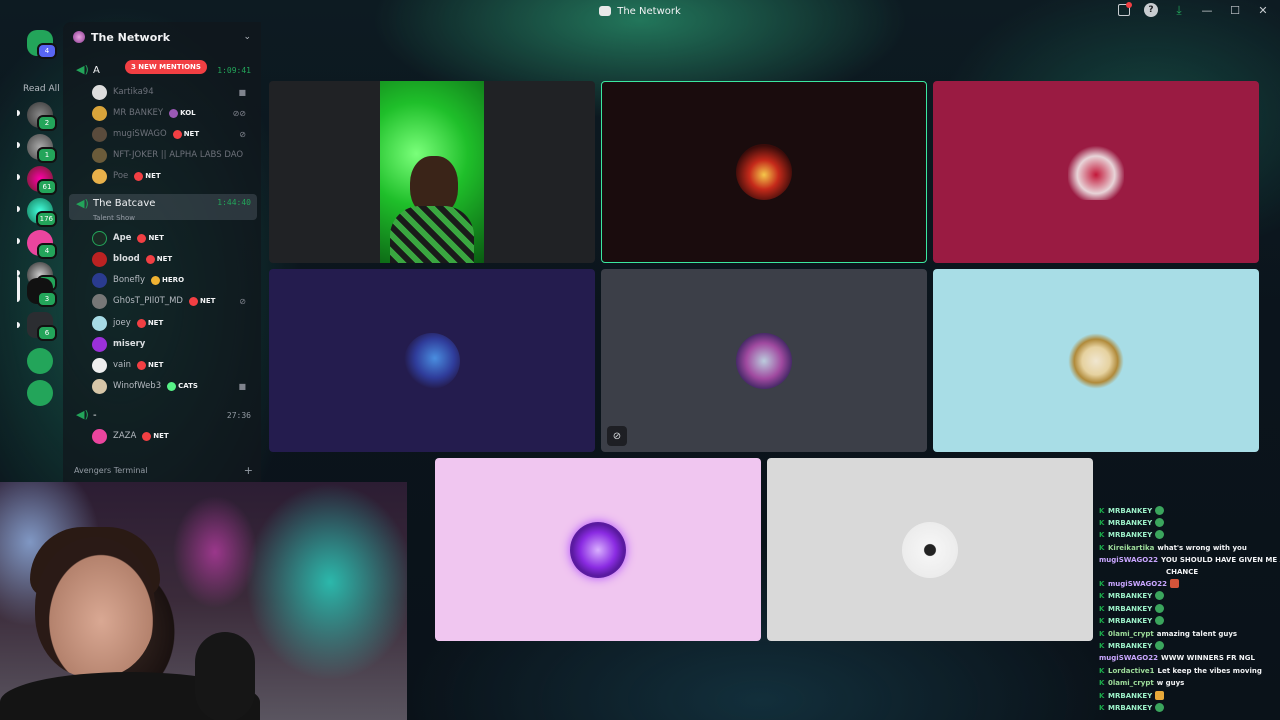 The width and height of the screenshot is (1280, 720). What do you see at coordinates (173, 344) in the screenshot?
I see `voice-member: misery` at bounding box center [173, 344].